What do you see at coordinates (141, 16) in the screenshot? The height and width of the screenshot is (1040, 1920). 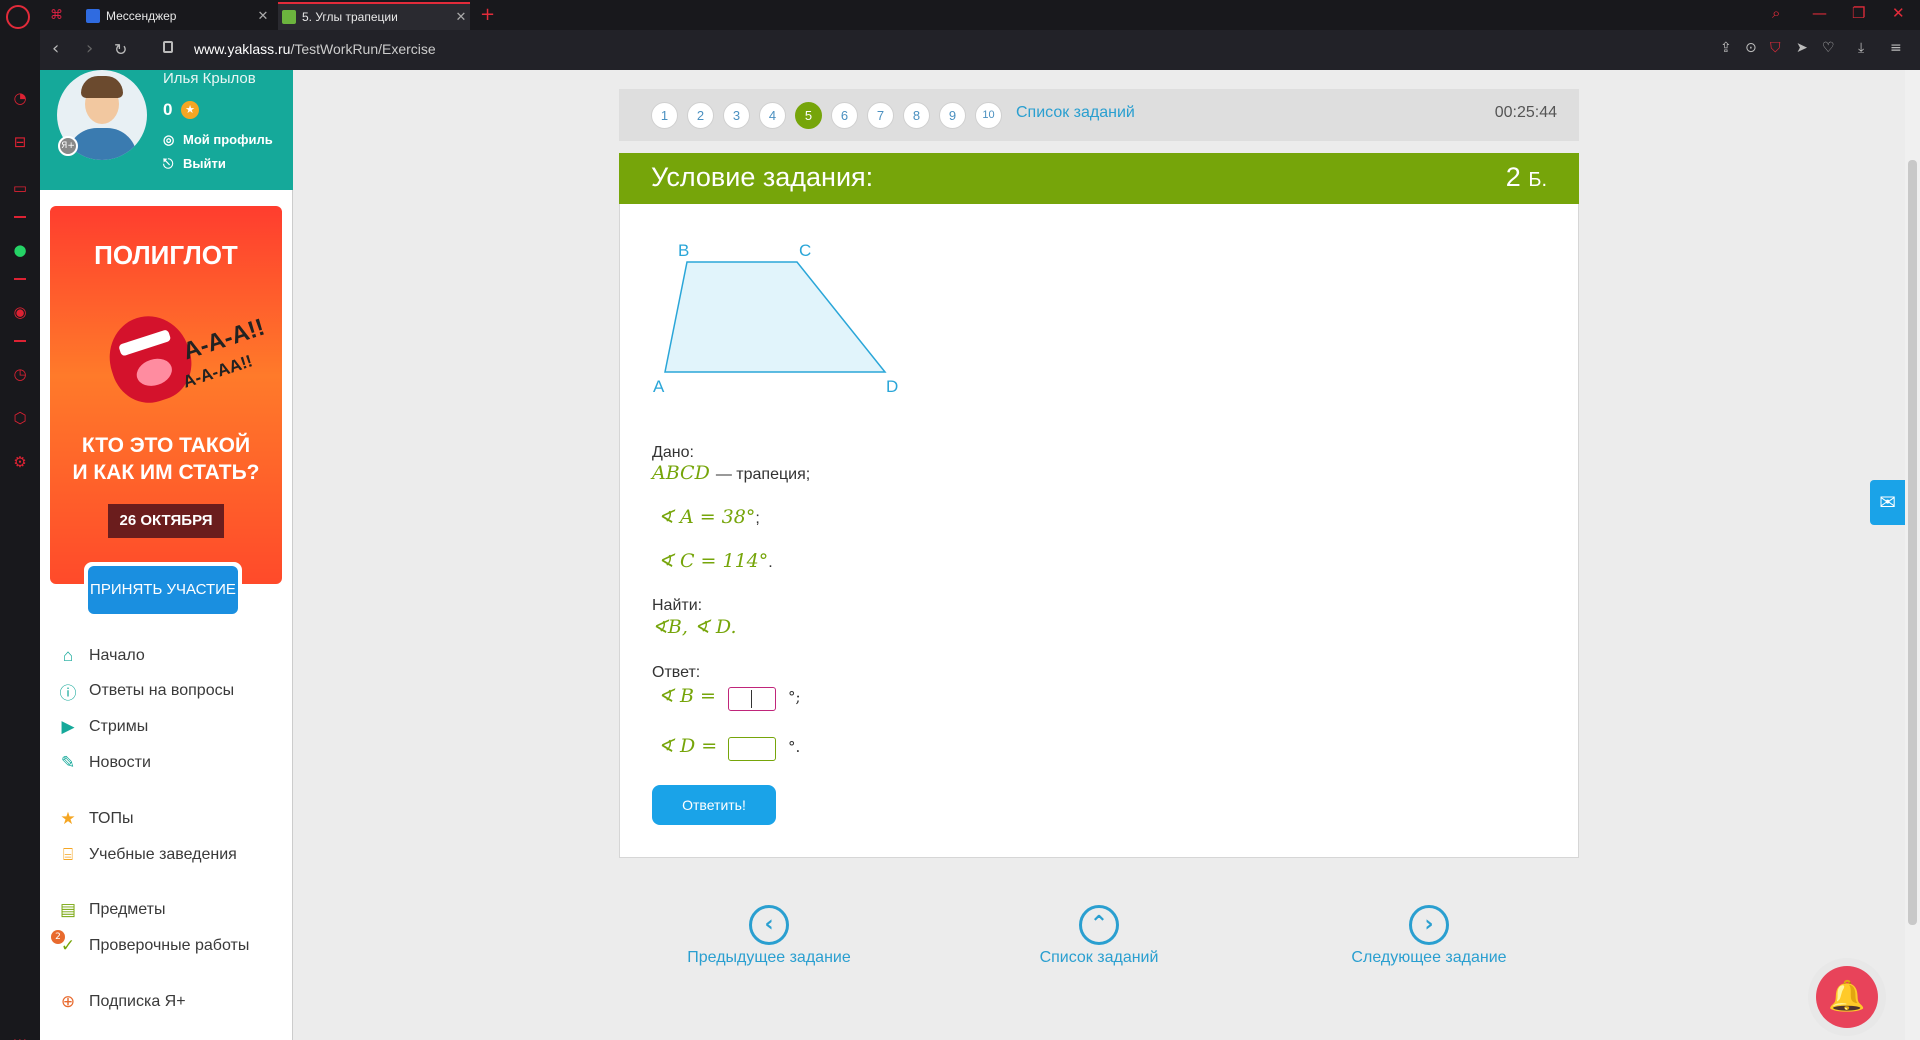 I see `tab-title: Мессенджер` at bounding box center [141, 16].